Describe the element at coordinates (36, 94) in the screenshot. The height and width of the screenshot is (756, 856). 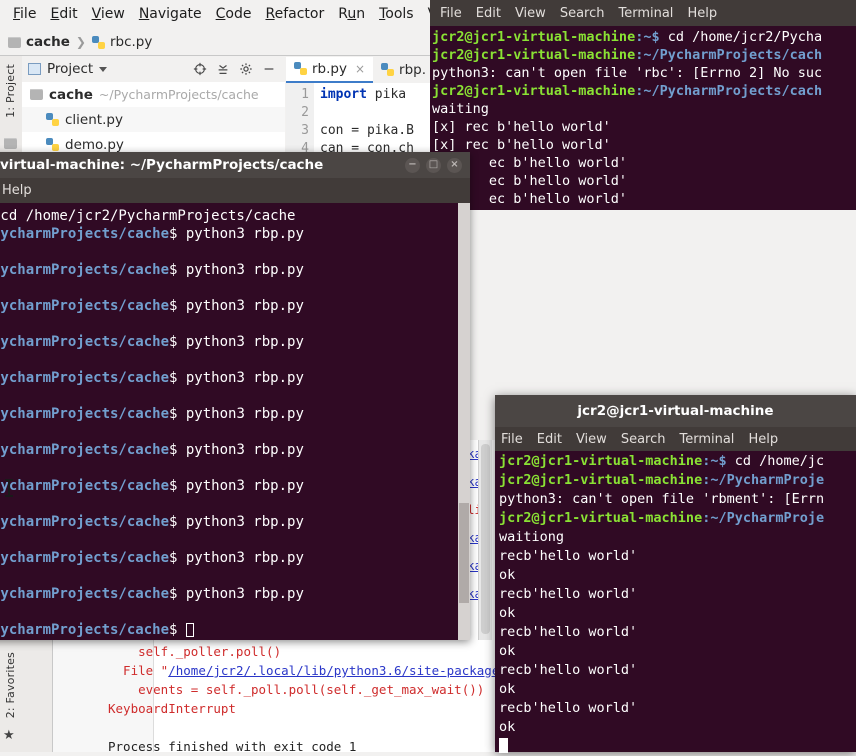
I see `folder-icon` at that location.